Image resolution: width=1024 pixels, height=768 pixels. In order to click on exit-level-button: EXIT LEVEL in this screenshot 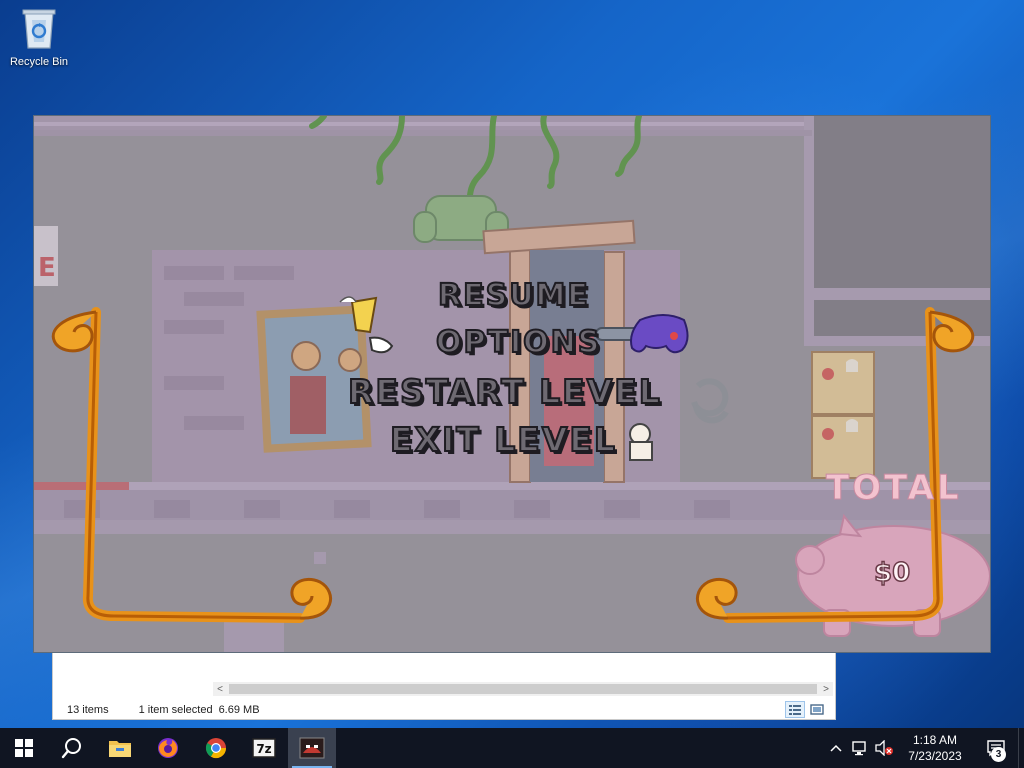, I will do `click(503, 439)`.